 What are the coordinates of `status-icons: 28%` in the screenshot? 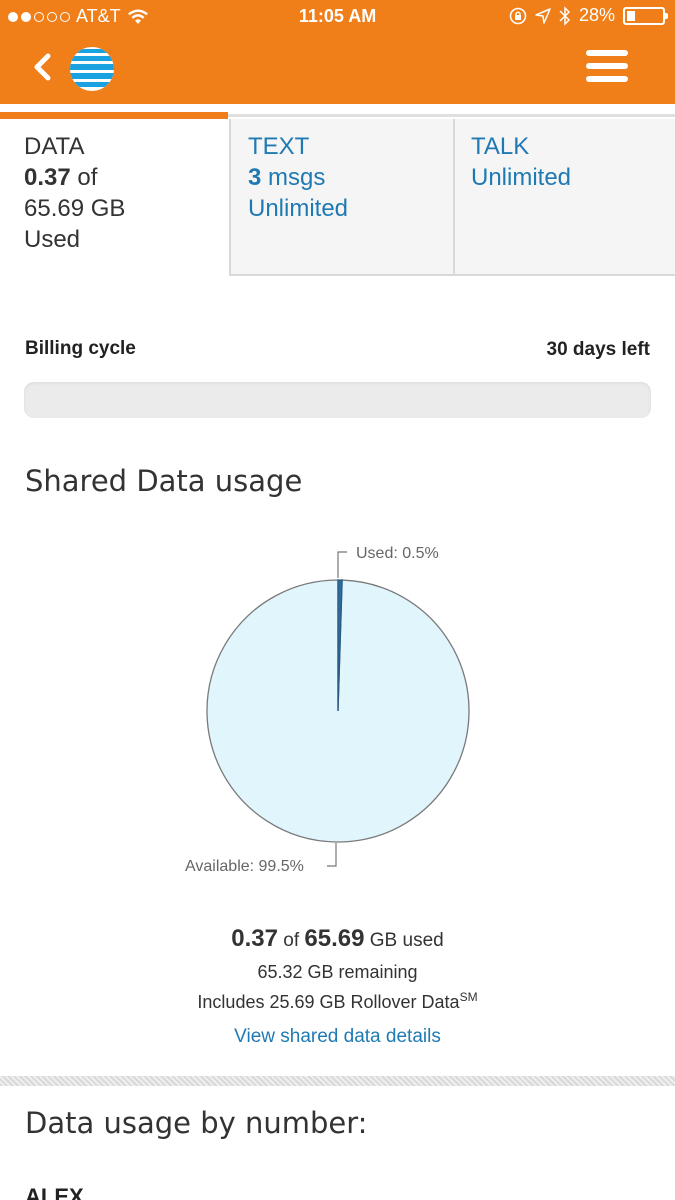 It's located at (588, 15).